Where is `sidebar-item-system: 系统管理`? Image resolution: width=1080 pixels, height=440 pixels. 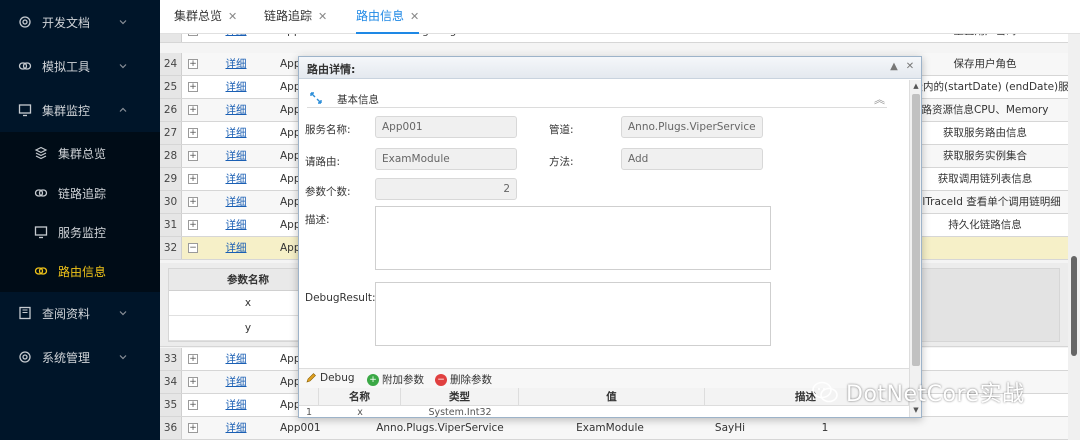 sidebar-item-system: 系统管理 is located at coordinates (80, 357).